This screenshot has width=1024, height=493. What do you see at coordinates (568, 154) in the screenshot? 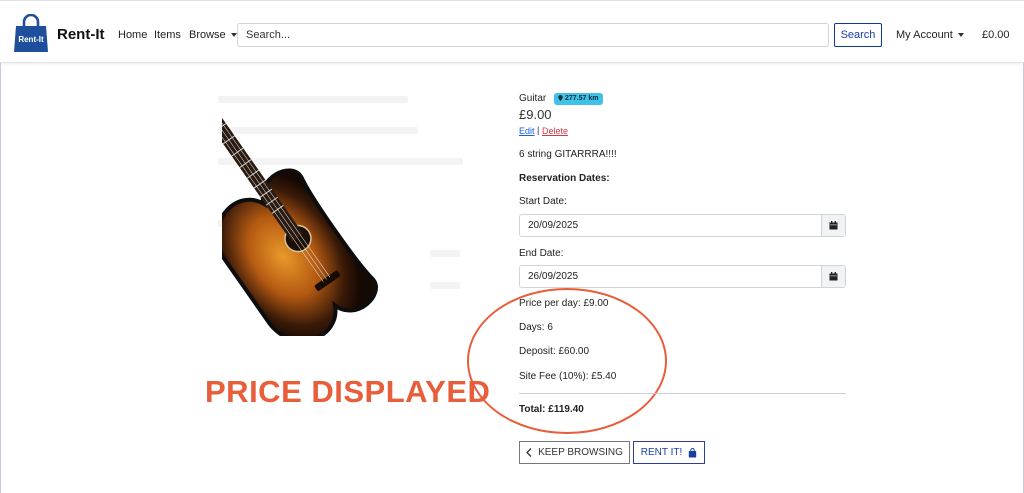
I see `item-description: 6 string GITARRRA!!!!` at bounding box center [568, 154].